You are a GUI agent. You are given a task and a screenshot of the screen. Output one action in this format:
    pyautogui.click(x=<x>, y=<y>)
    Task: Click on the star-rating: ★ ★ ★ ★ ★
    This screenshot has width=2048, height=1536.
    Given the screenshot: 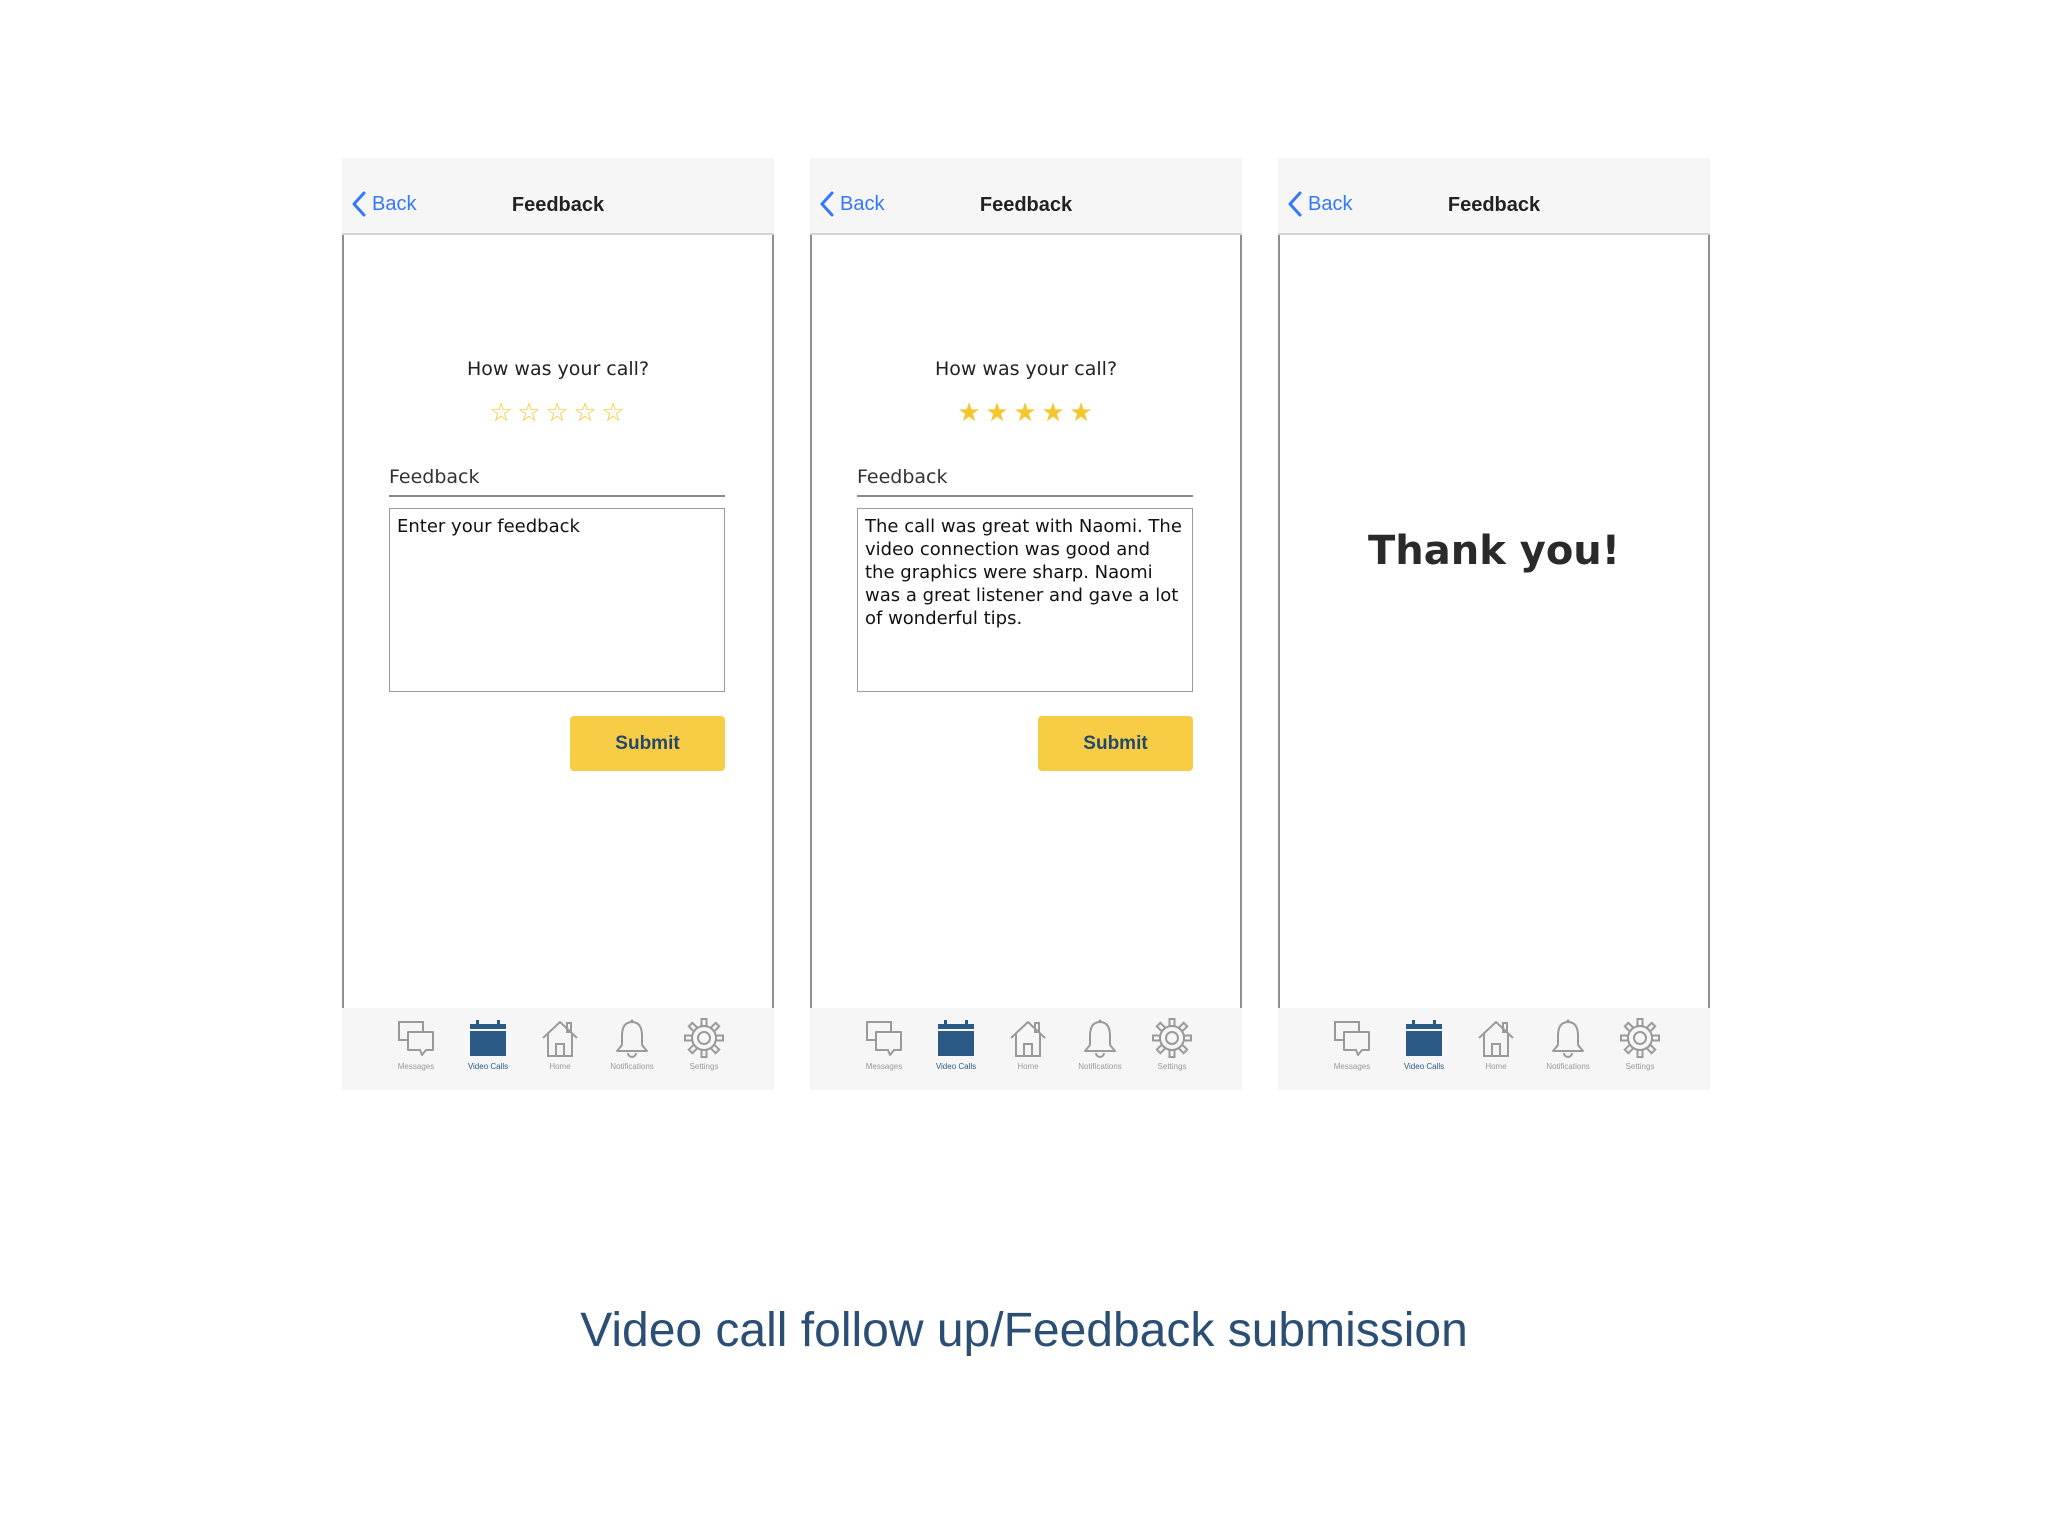 What is the action you would take?
    pyautogui.click(x=1026, y=413)
    